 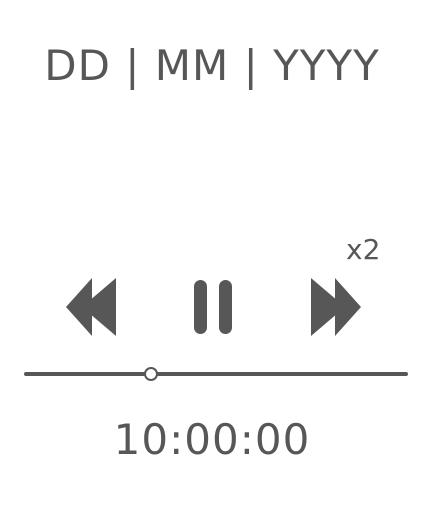 I want to click on date-format-label: DD | MM | YYYY, so click(x=212, y=65).